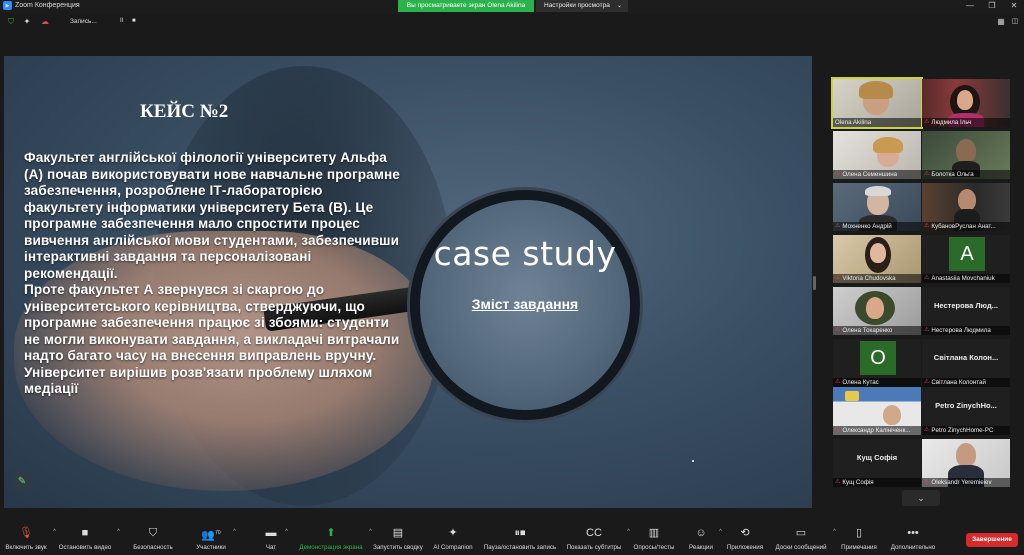 This screenshot has width=1024, height=555. Describe the element at coordinates (878, 358) in the screenshot. I see `avatar: О` at that location.